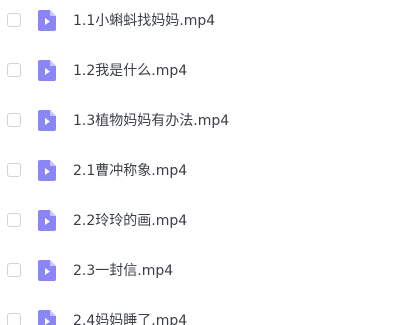 The height and width of the screenshot is (325, 408). I want to click on file-row: 1.3植物妈妈有办法.mp4, so click(204, 121).